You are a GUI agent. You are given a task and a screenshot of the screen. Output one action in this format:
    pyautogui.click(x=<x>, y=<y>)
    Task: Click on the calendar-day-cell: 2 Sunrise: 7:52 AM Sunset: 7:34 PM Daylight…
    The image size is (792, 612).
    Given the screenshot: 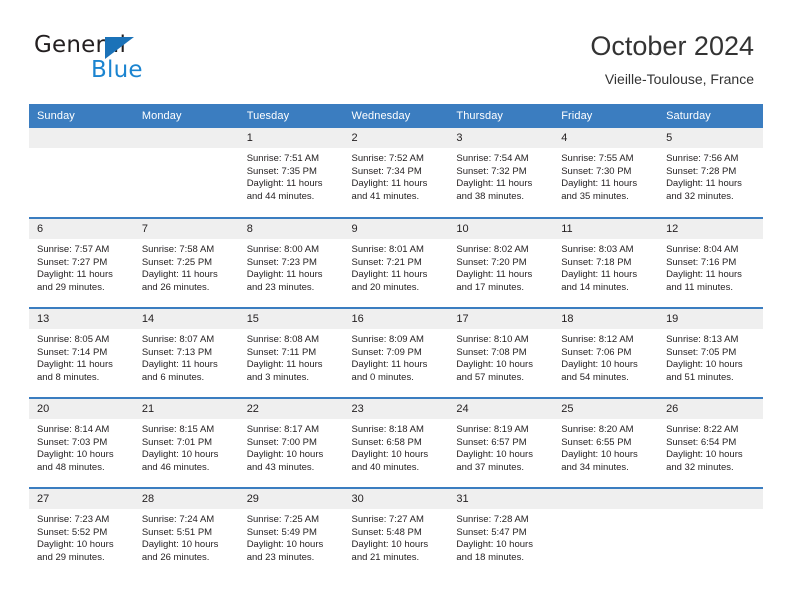 What is the action you would take?
    pyautogui.click(x=396, y=173)
    